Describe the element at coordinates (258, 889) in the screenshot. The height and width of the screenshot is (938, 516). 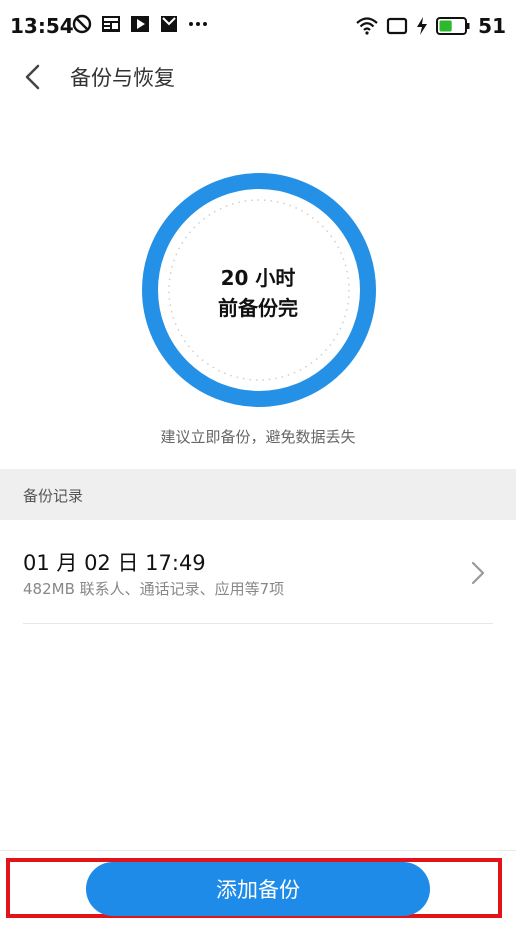
I see `add-backup-button: 添加备份` at that location.